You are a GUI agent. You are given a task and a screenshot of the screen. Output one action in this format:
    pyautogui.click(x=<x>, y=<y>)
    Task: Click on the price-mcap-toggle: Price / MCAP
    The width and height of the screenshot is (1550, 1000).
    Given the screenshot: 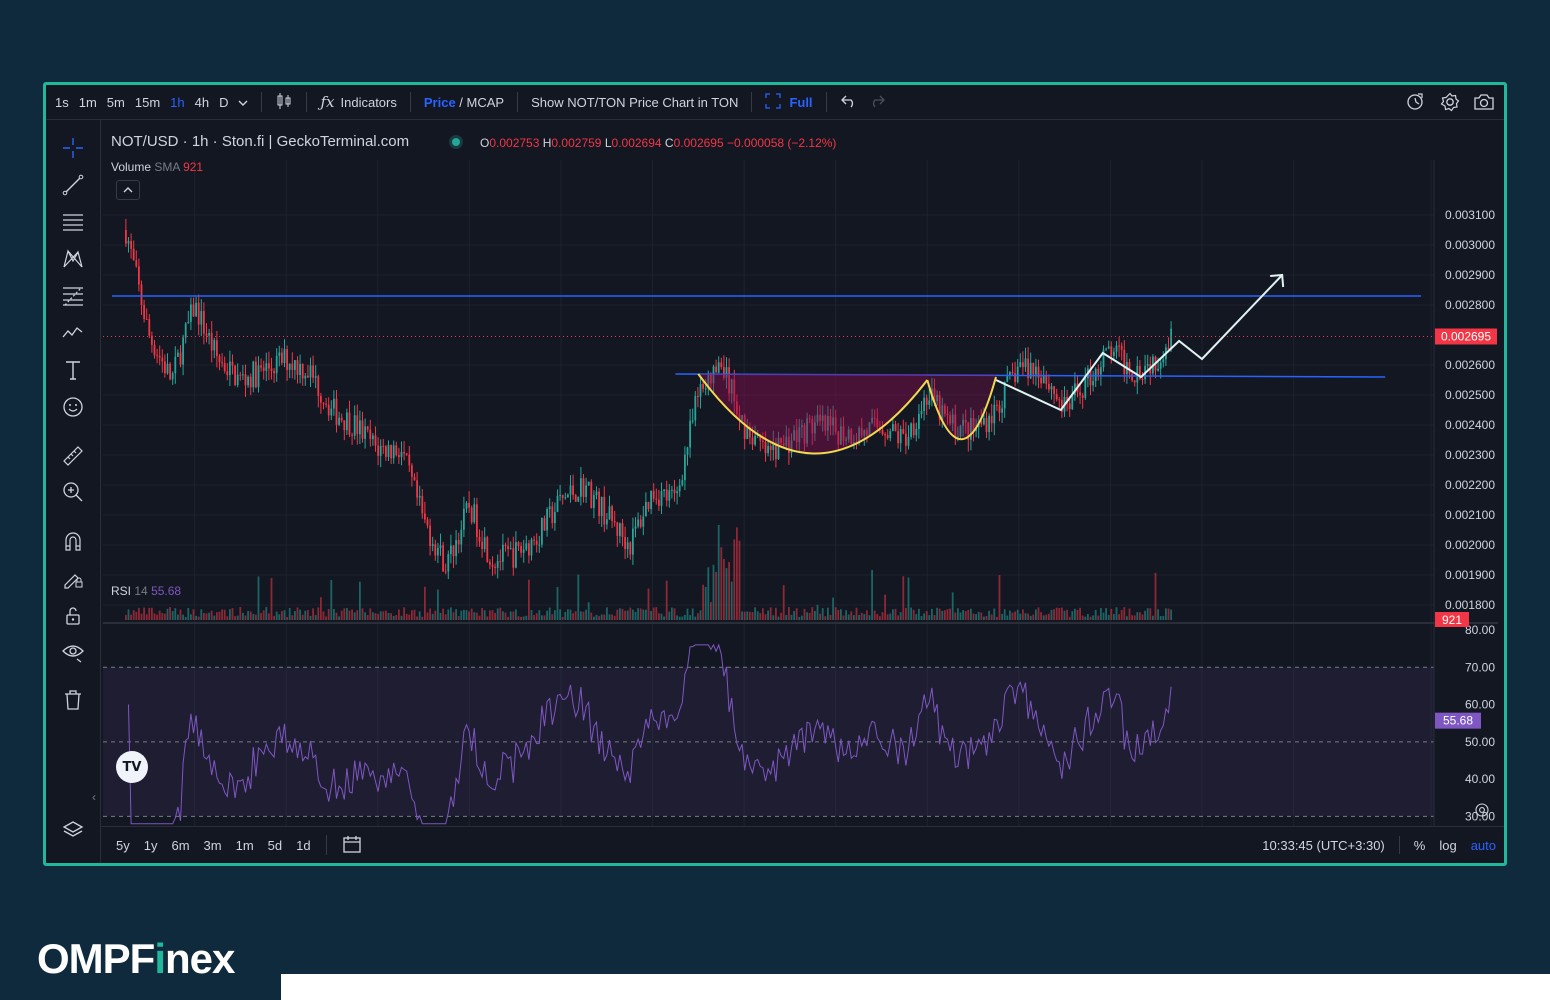 What is the action you would take?
    pyautogui.click(x=464, y=102)
    